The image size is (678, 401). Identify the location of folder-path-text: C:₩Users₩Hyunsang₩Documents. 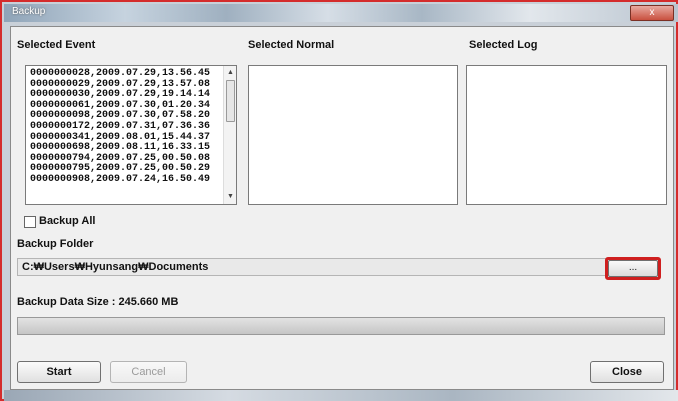
(115, 267).